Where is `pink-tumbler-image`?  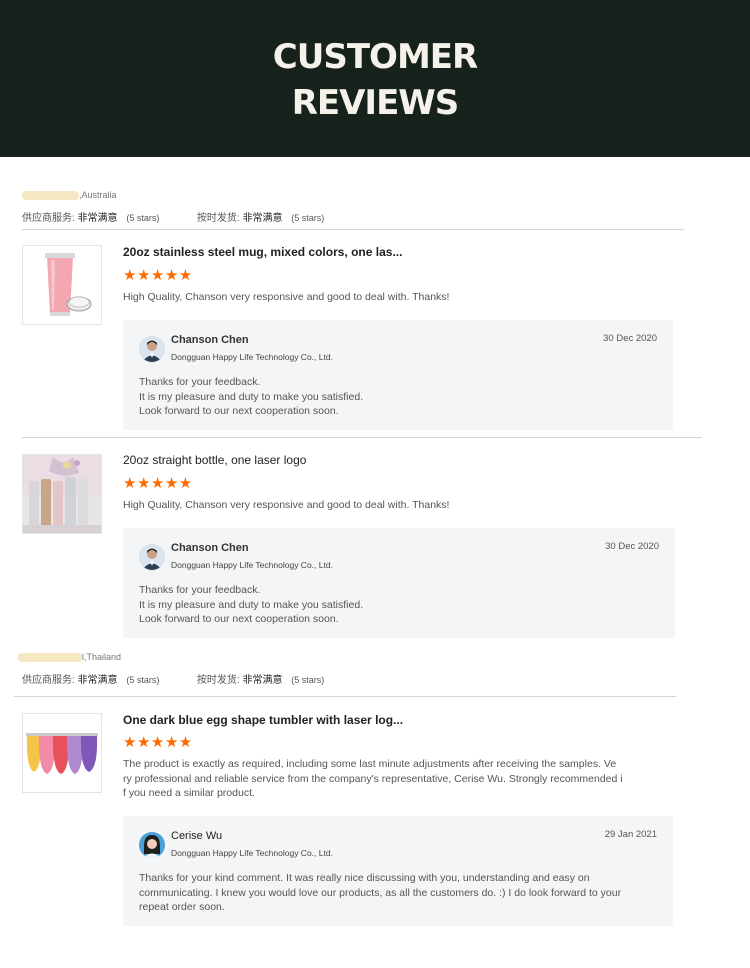
pink-tumbler-image is located at coordinates (62, 285).